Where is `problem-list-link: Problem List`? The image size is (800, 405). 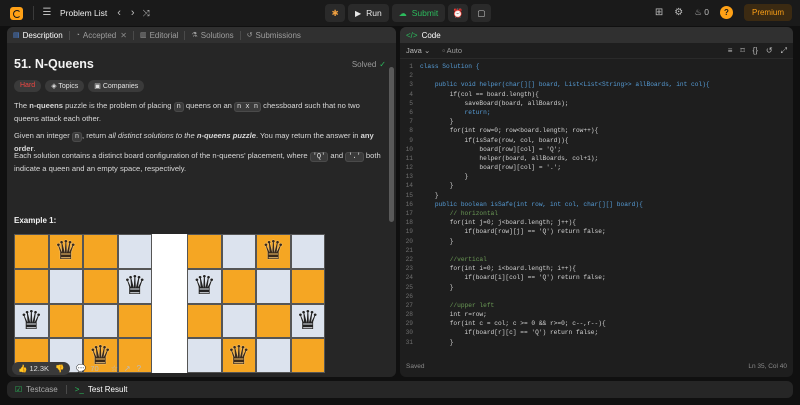 problem-list-link: Problem List is located at coordinates (83, 13).